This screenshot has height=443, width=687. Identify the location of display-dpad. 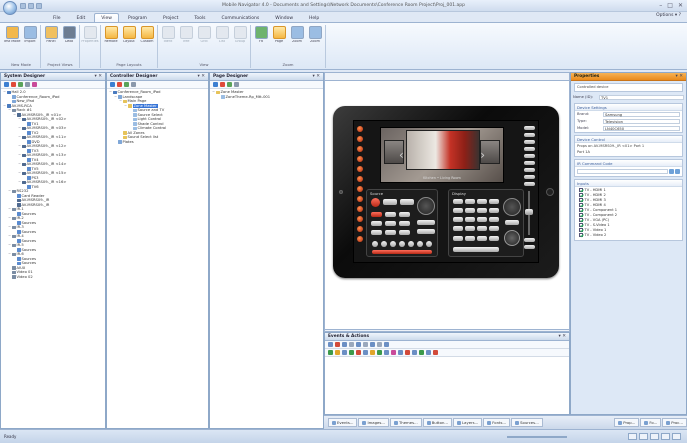
(512, 207).